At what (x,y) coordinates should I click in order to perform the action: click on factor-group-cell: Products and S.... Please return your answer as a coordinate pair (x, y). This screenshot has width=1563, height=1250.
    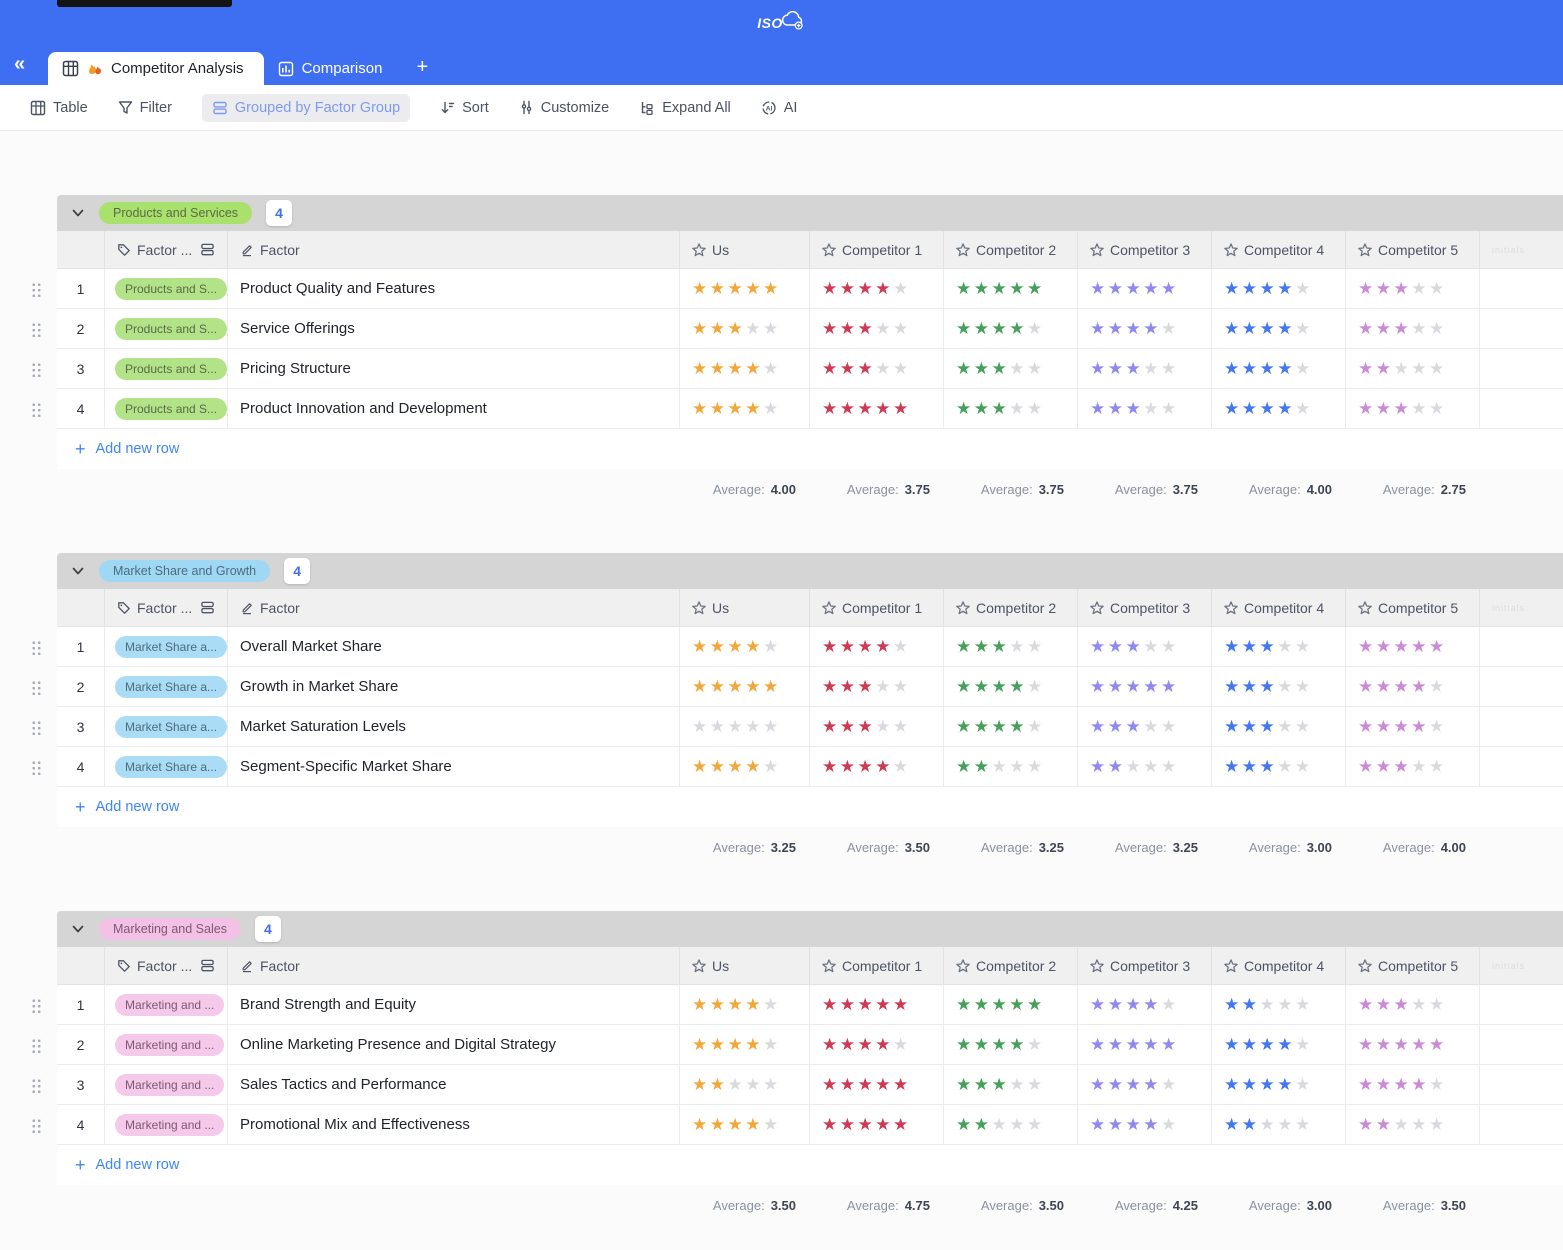
    Looking at the image, I should click on (166, 288).